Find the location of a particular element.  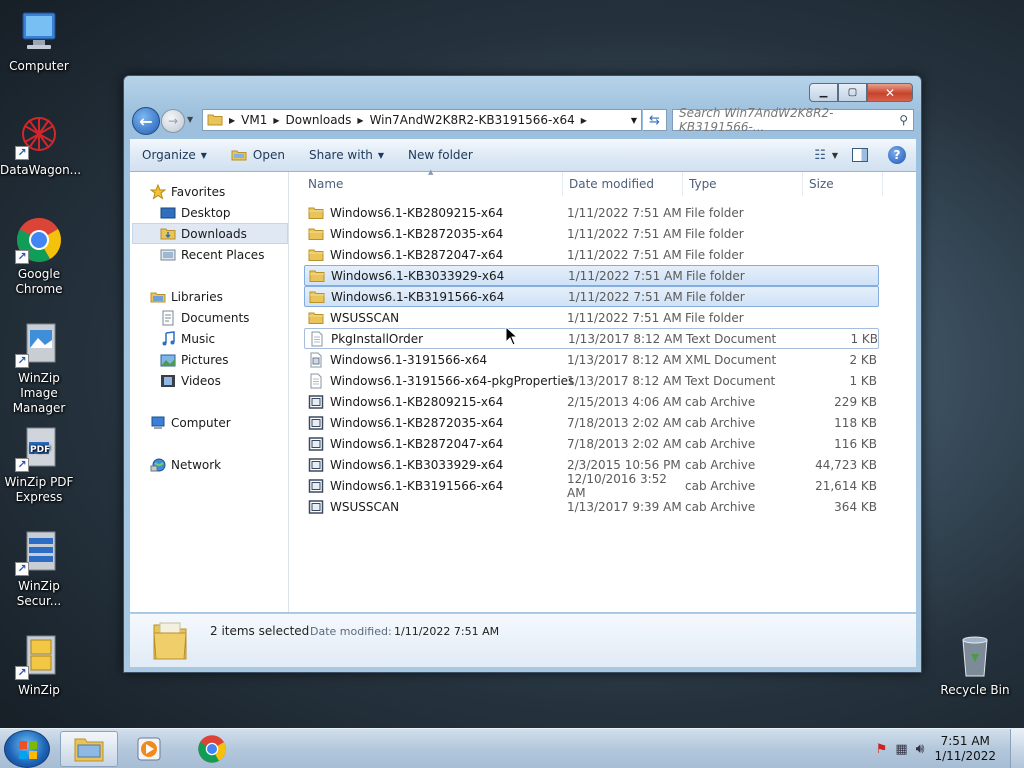

back-button: ← is located at coordinates (146, 121).